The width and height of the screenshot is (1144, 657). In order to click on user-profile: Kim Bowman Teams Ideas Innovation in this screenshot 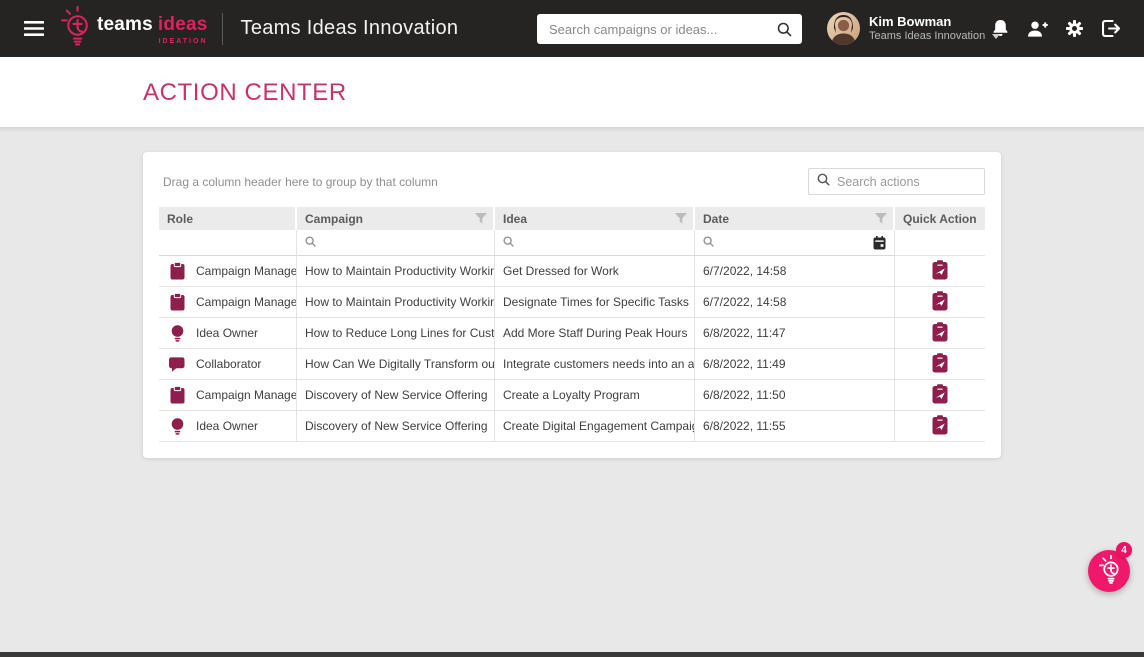, I will do `click(914, 28)`.